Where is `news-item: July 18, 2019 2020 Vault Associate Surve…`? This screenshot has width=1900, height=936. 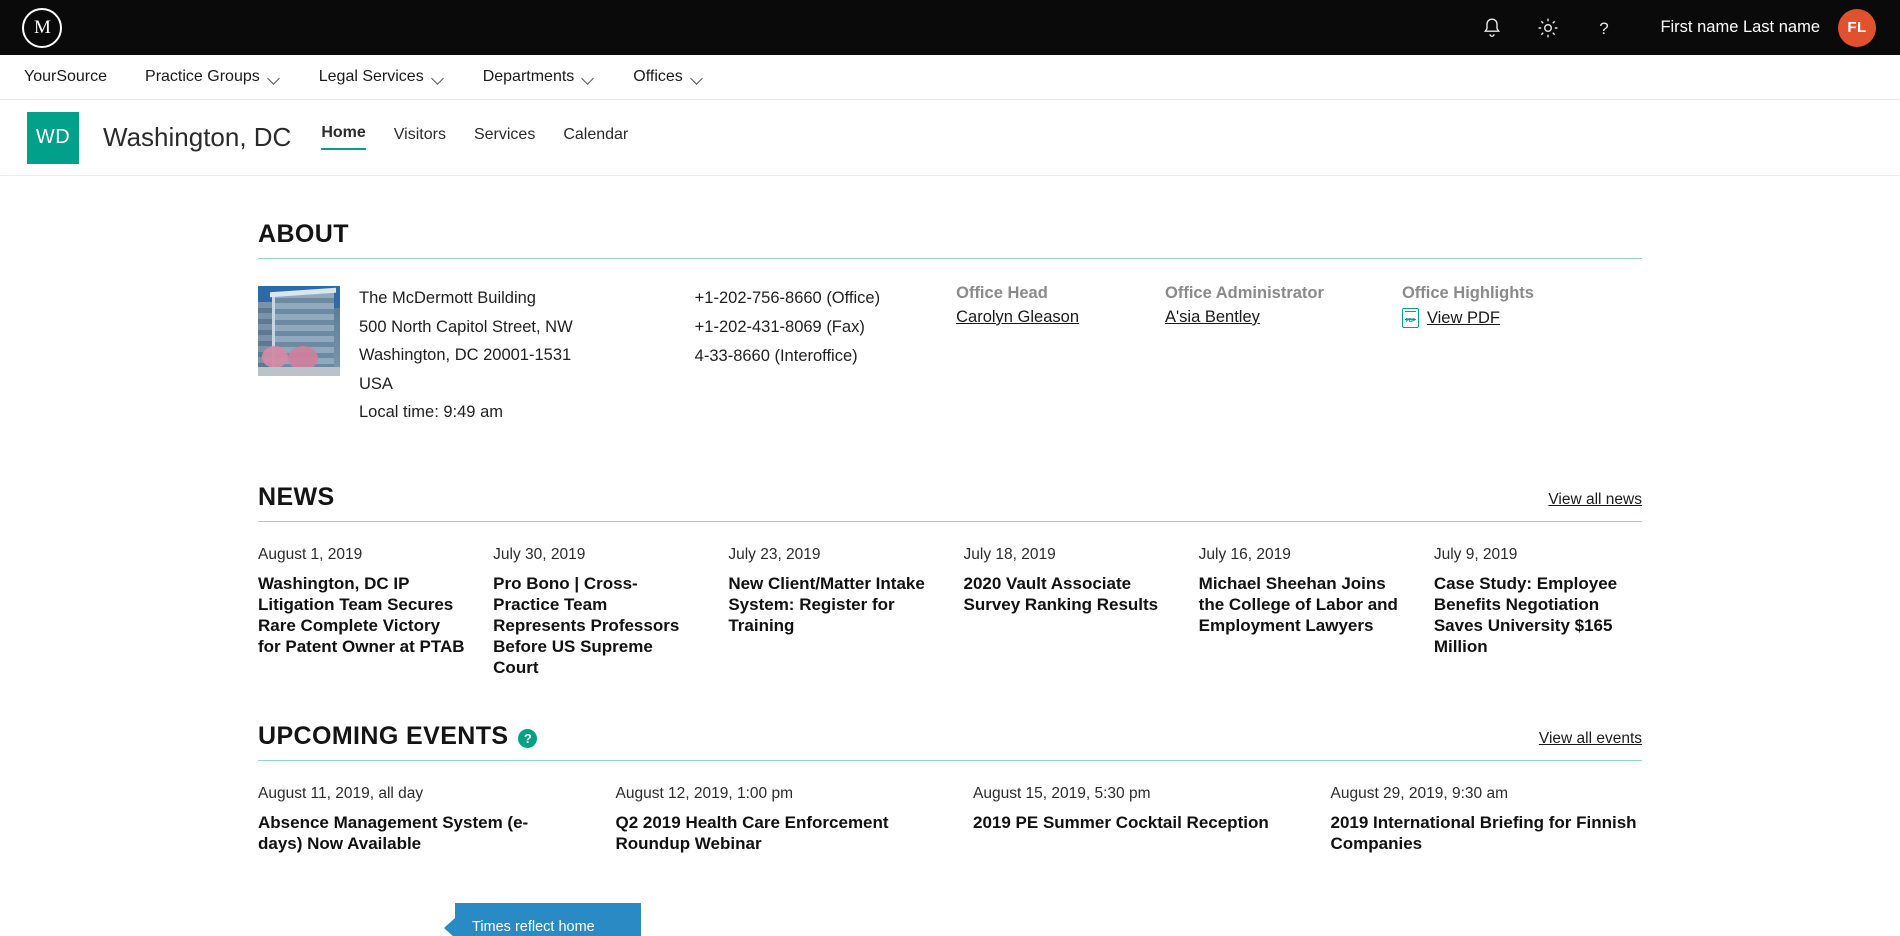
news-item: July 18, 2019 2020 Vault Associate Surve… is located at coordinates (1068, 612).